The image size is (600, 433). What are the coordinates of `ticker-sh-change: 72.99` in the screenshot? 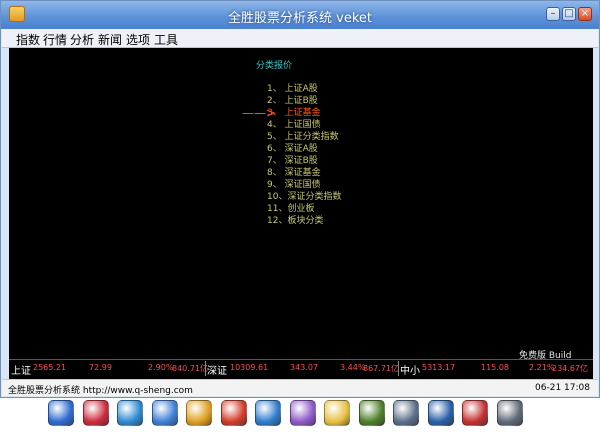 It's located at (100, 367).